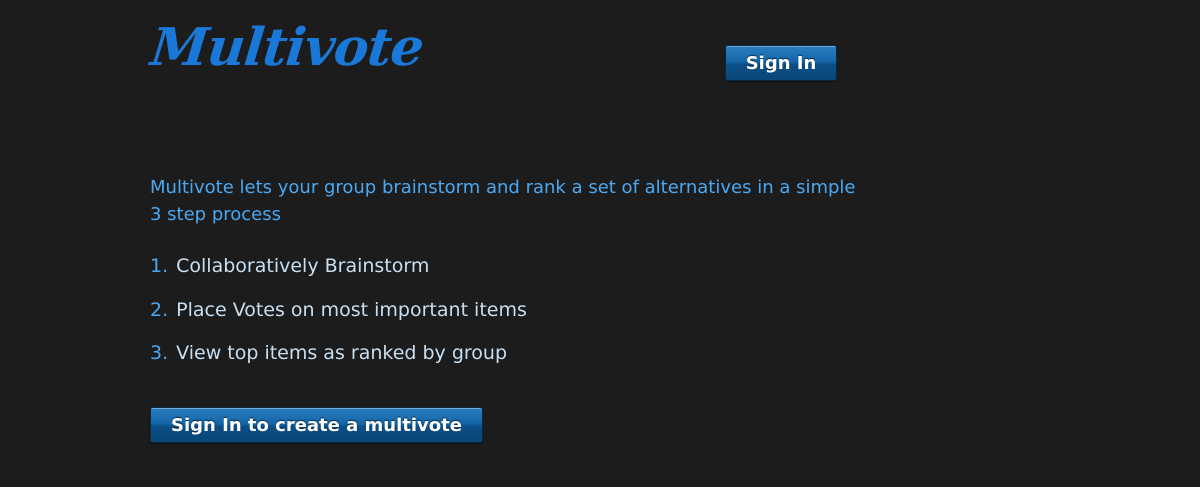 The width and height of the screenshot is (1200, 487). What do you see at coordinates (159, 353) in the screenshot?
I see `step-number: 3.` at bounding box center [159, 353].